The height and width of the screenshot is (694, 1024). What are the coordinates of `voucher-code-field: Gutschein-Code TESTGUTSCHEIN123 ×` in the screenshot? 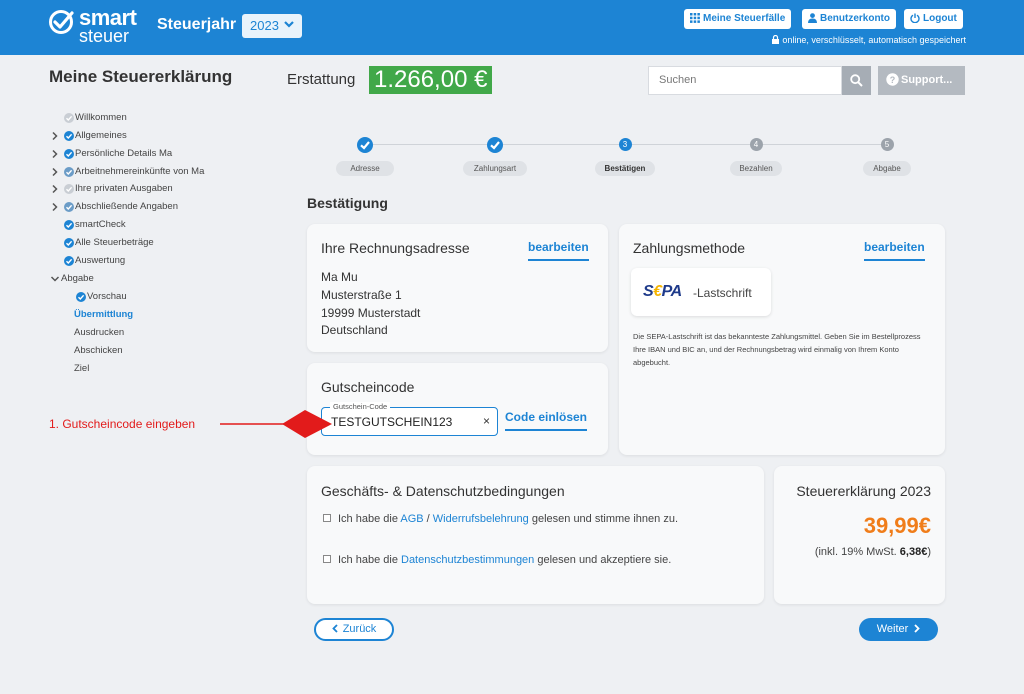 It's located at (409, 419).